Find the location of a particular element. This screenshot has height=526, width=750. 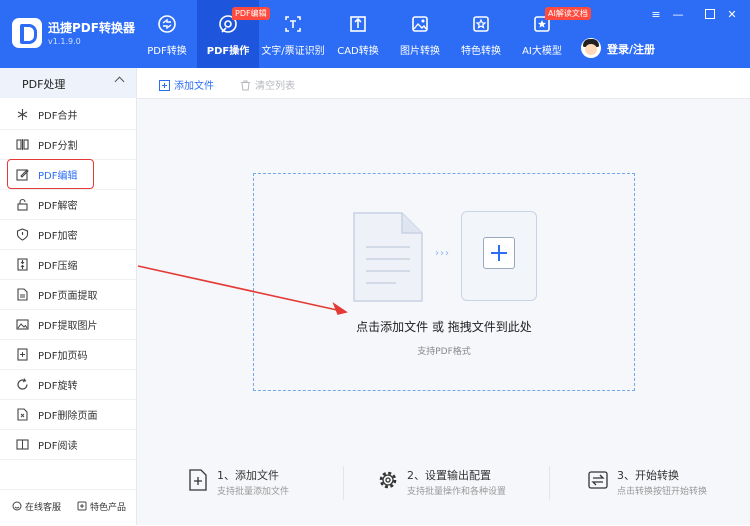

trash-icon is located at coordinates (245, 85).